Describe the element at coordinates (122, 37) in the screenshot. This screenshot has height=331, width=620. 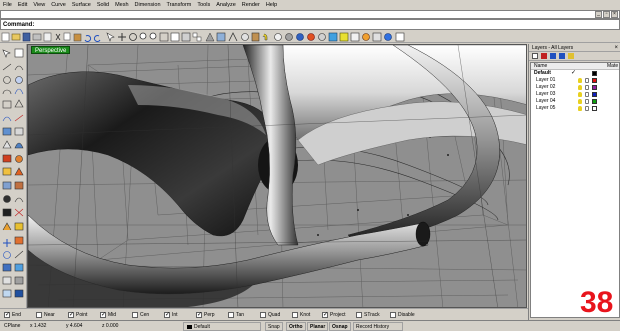
I see `pan-icon` at that location.